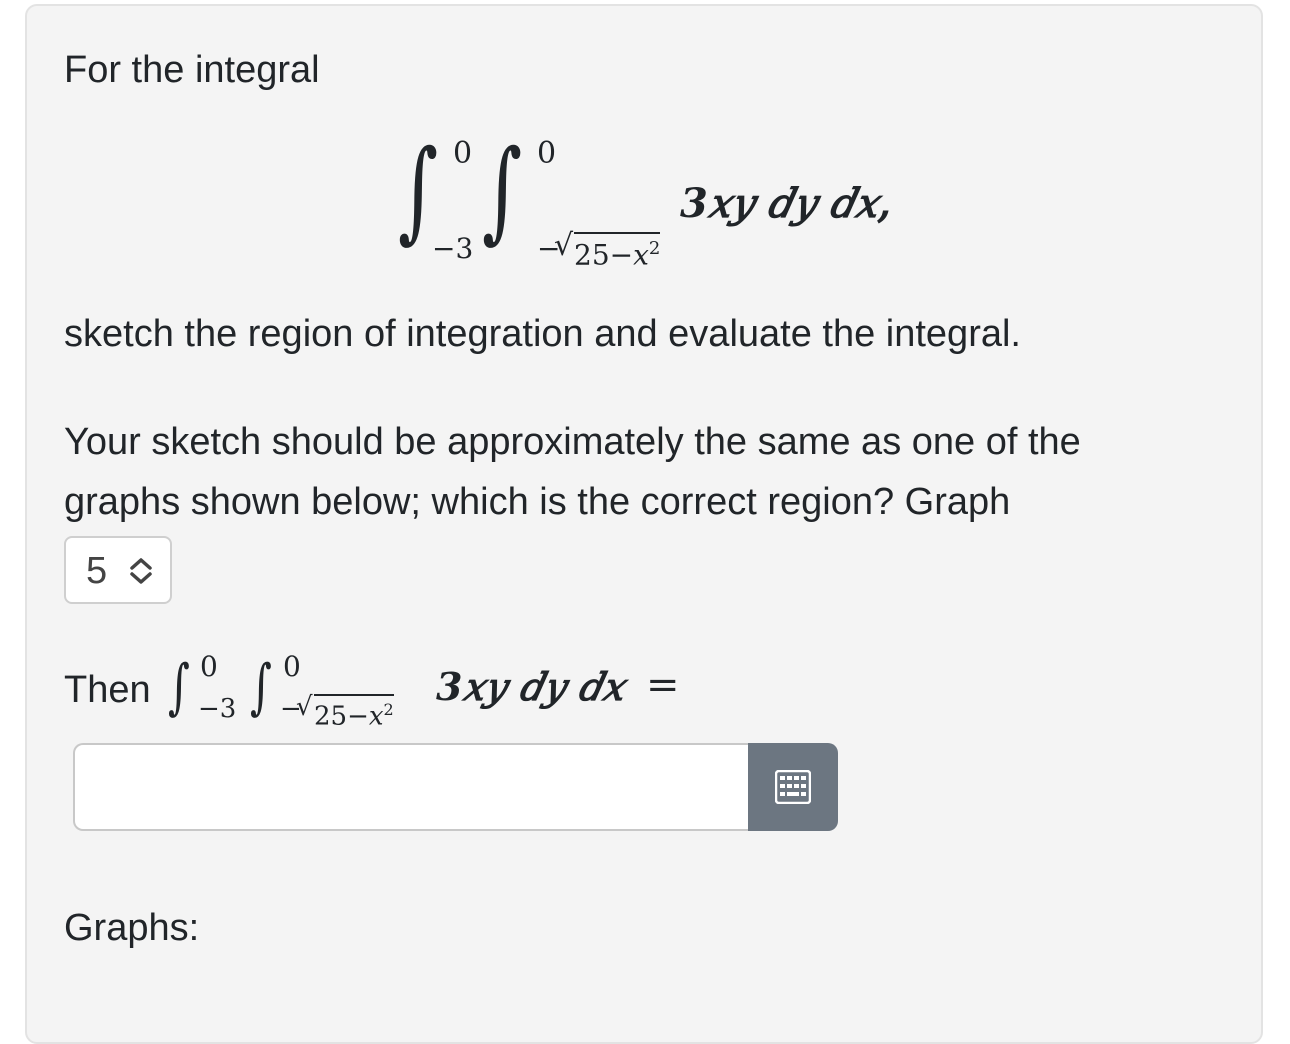 Image resolution: width=1290 pixels, height=1044 pixels. I want to click on then-integrand: 3𝑥𝑦 𝑑𝑦 𝑑𝑥, so click(530, 686).